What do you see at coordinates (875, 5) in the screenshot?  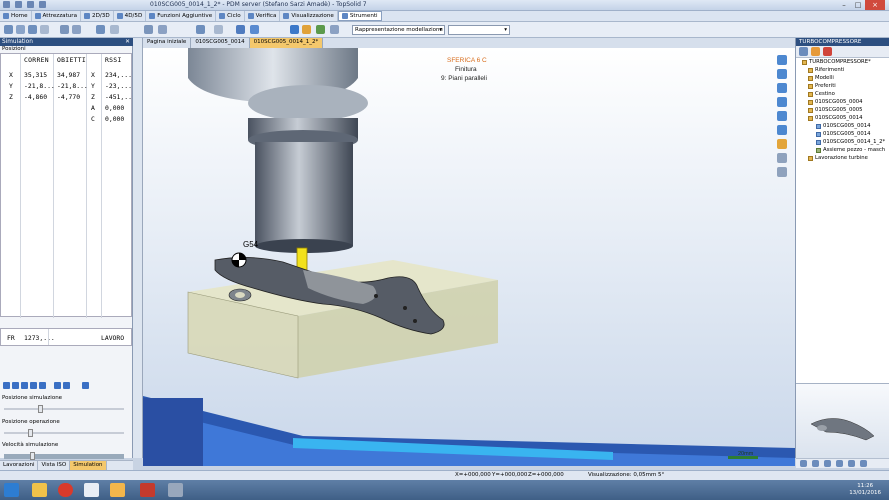 I see `close-button: ×` at bounding box center [875, 5].